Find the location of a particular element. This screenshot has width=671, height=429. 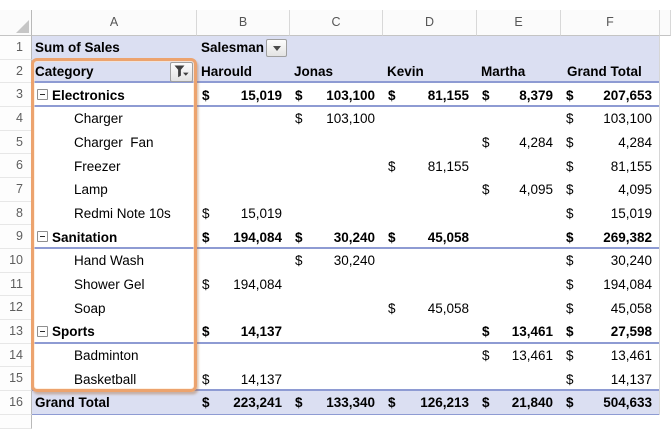

row-header-16: 16 is located at coordinates (16, 403).